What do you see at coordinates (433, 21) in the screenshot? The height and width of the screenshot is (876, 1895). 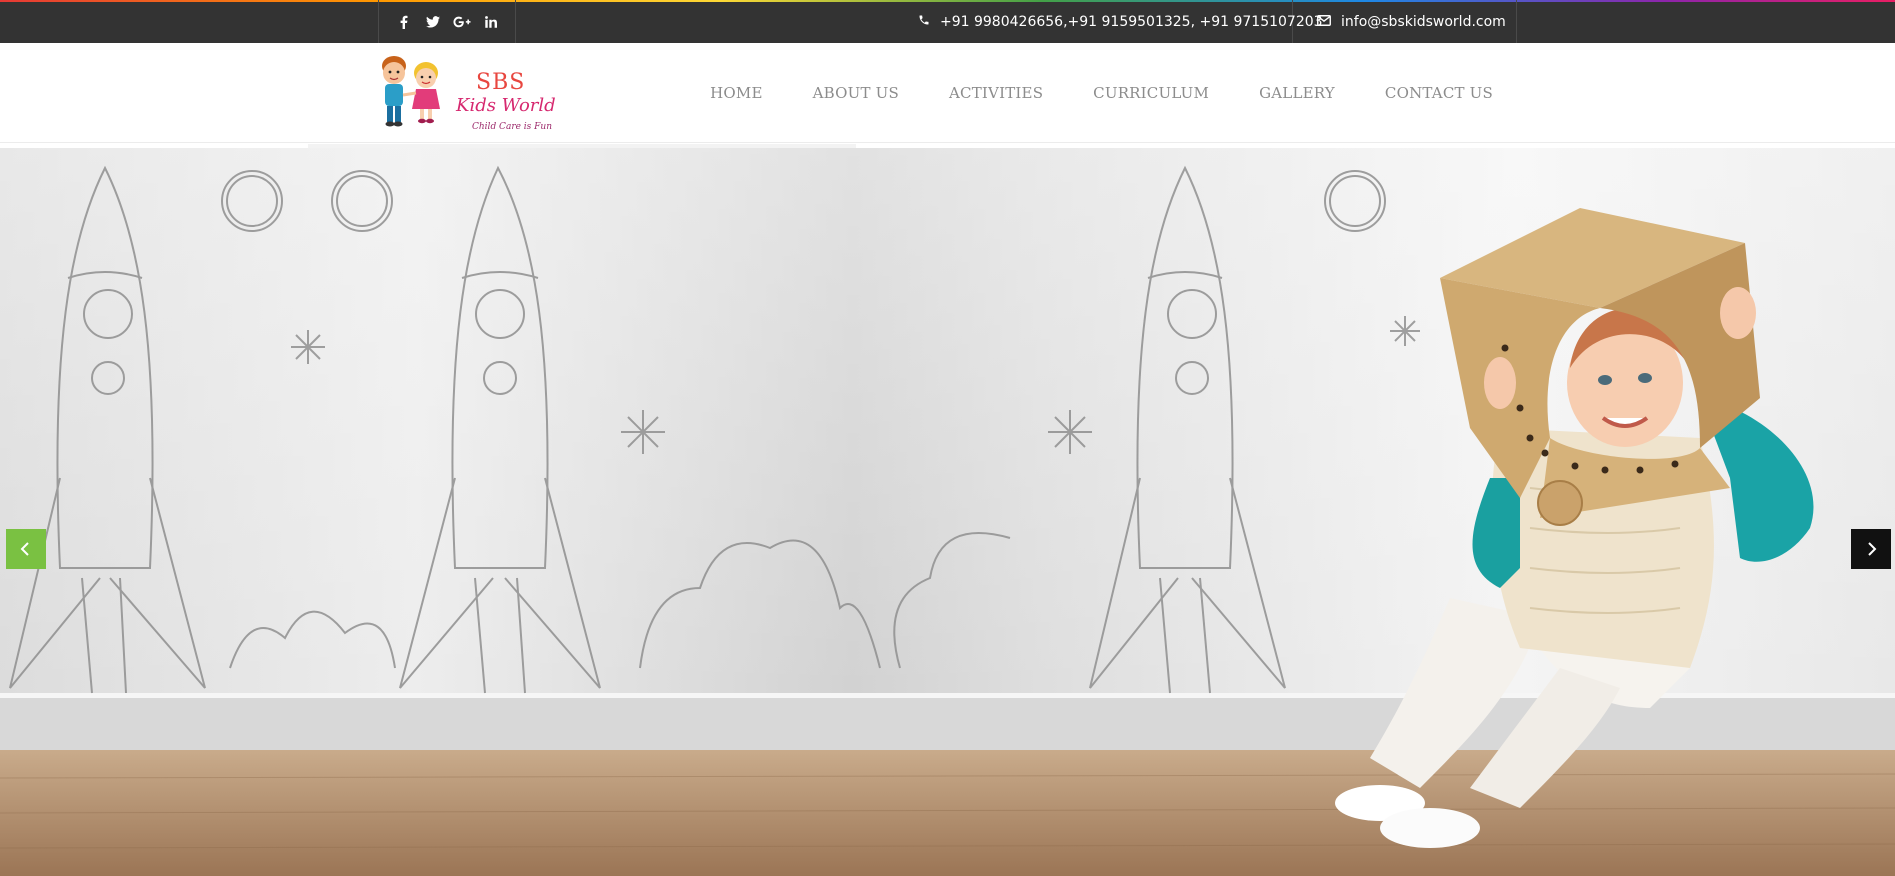 I see `twitter-icon` at bounding box center [433, 21].